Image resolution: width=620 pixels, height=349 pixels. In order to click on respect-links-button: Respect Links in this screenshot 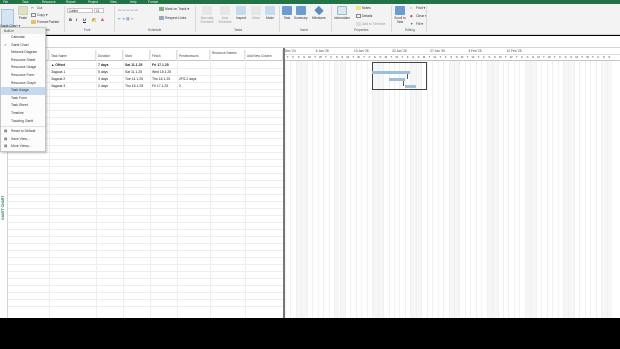, I will do `click(172, 18)`.